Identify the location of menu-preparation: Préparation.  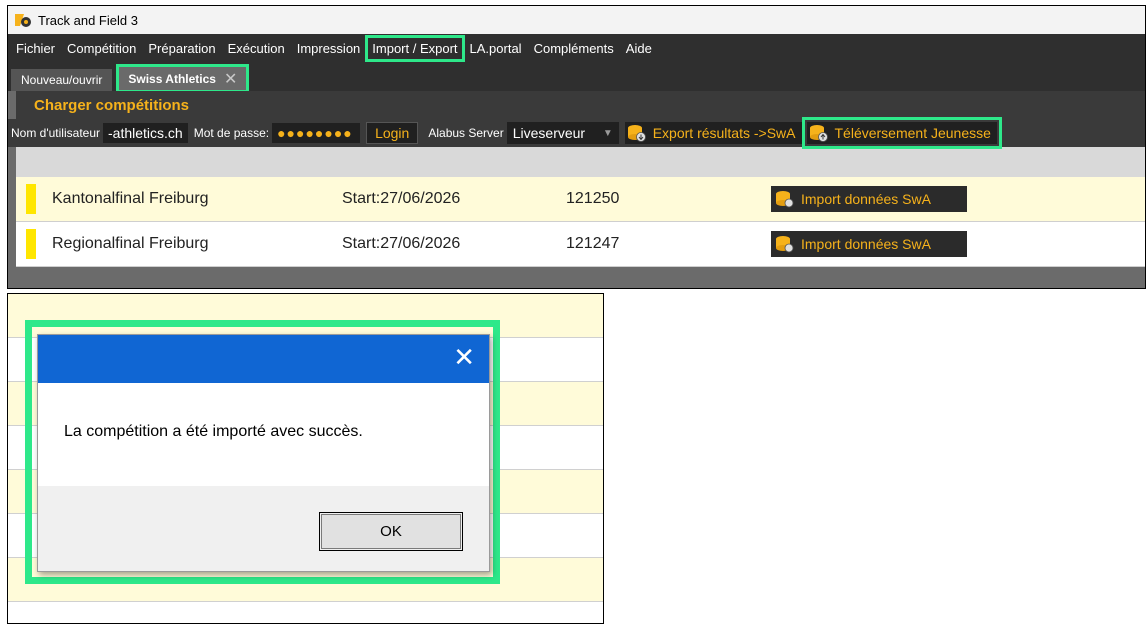
(181, 48).